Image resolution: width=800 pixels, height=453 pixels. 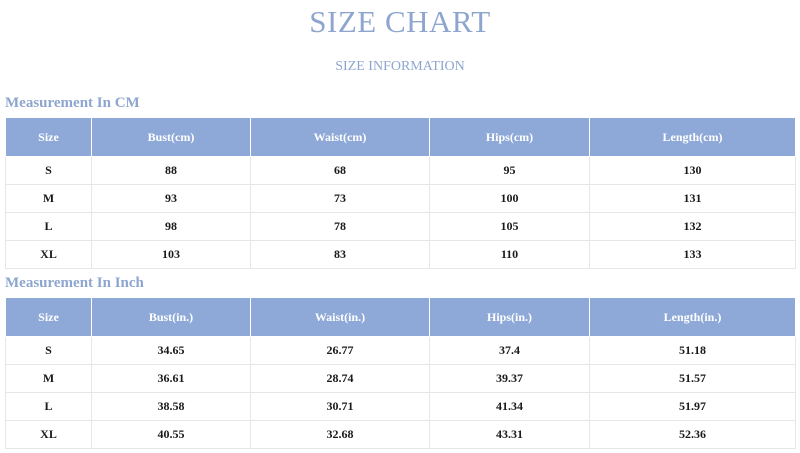 I want to click on table-cell: 100, so click(x=509, y=198).